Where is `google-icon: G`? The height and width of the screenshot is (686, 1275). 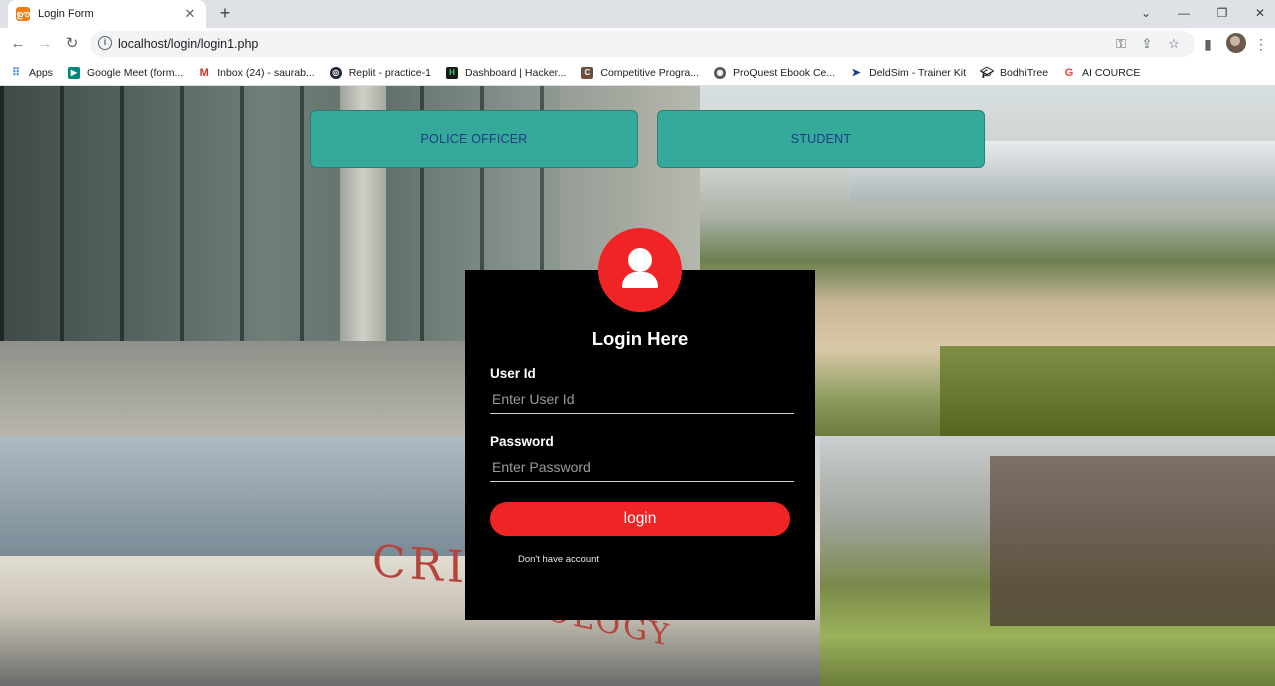
google-icon: G is located at coordinates (1069, 72).